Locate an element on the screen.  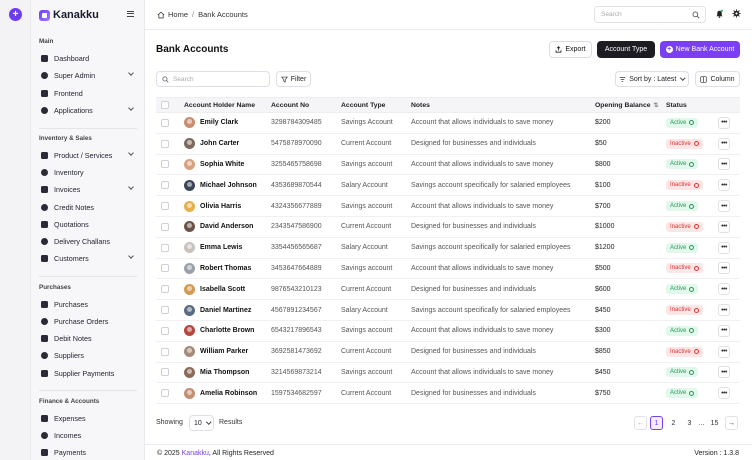
menu-toggle-icon is located at coordinates (130, 14).